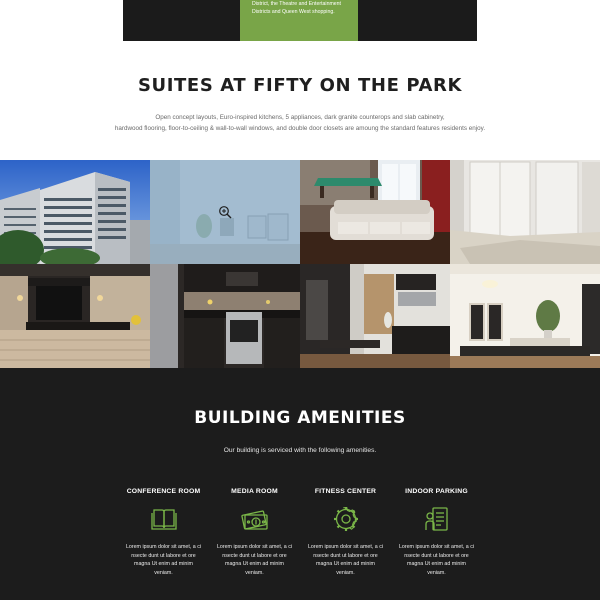 Image resolution: width=600 pixels, height=600 pixels. Describe the element at coordinates (300, 418) in the screenshot. I see `amenities-title: BUILDING AMENITIES` at that location.